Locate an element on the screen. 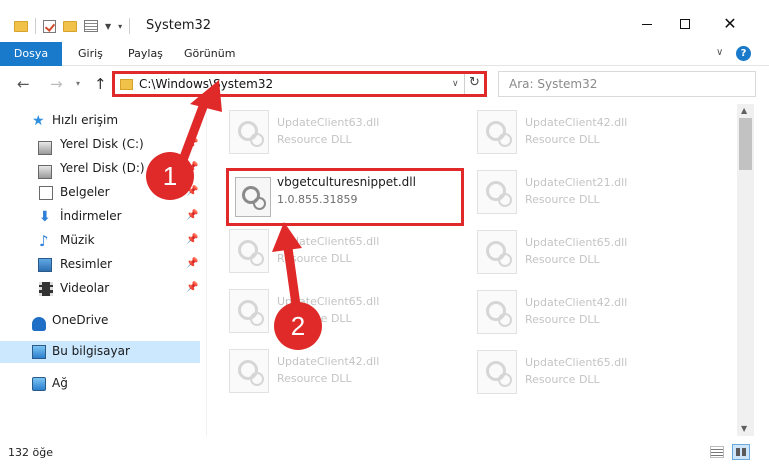 The width and height of the screenshot is (769, 476). search-input: Ara: System32 is located at coordinates (627, 84).